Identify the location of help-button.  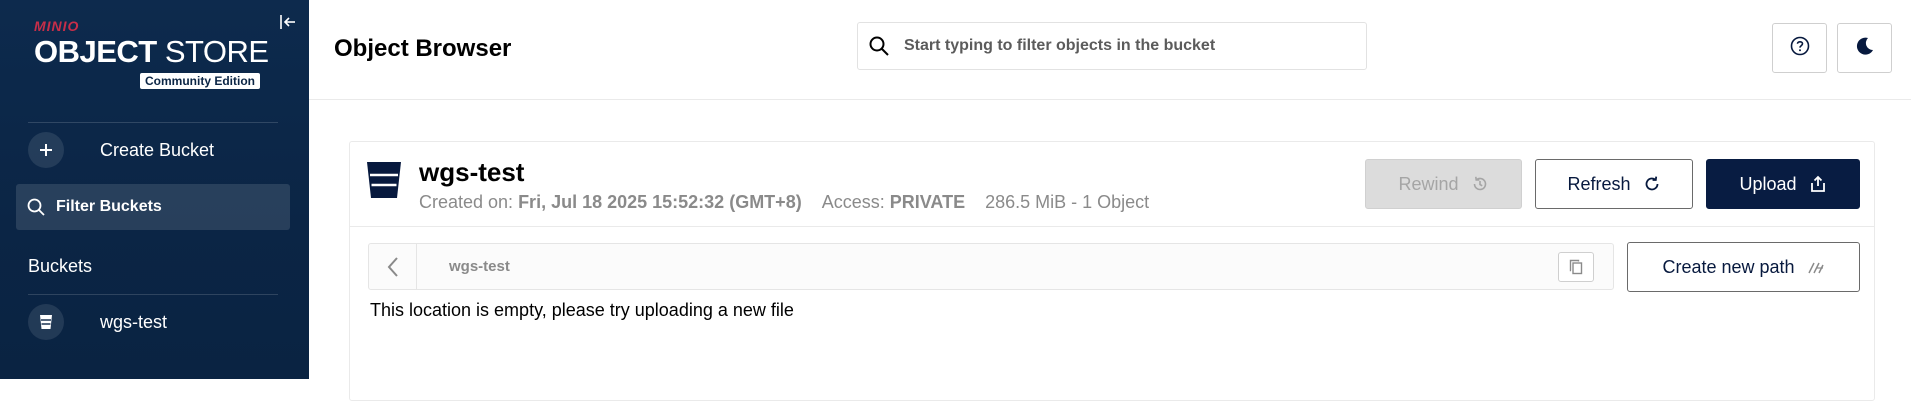
(1799, 48).